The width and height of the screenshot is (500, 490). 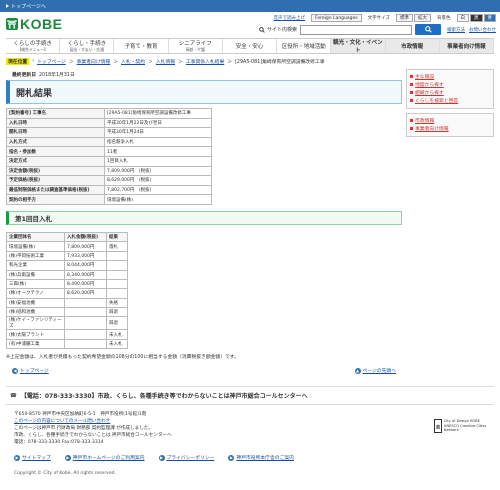 I want to click on bid-row: (株)ケイ・ファシリティーズ 辞退, so click(x=67, y=323).